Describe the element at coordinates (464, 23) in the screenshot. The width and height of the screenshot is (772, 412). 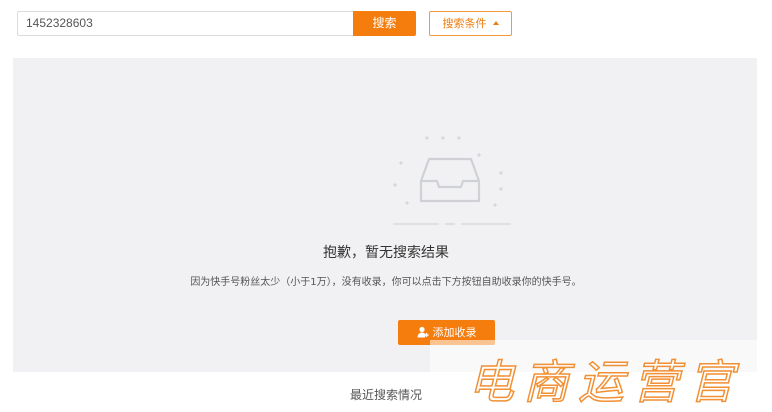
I see `search-filter-label: 搜索条件` at that location.